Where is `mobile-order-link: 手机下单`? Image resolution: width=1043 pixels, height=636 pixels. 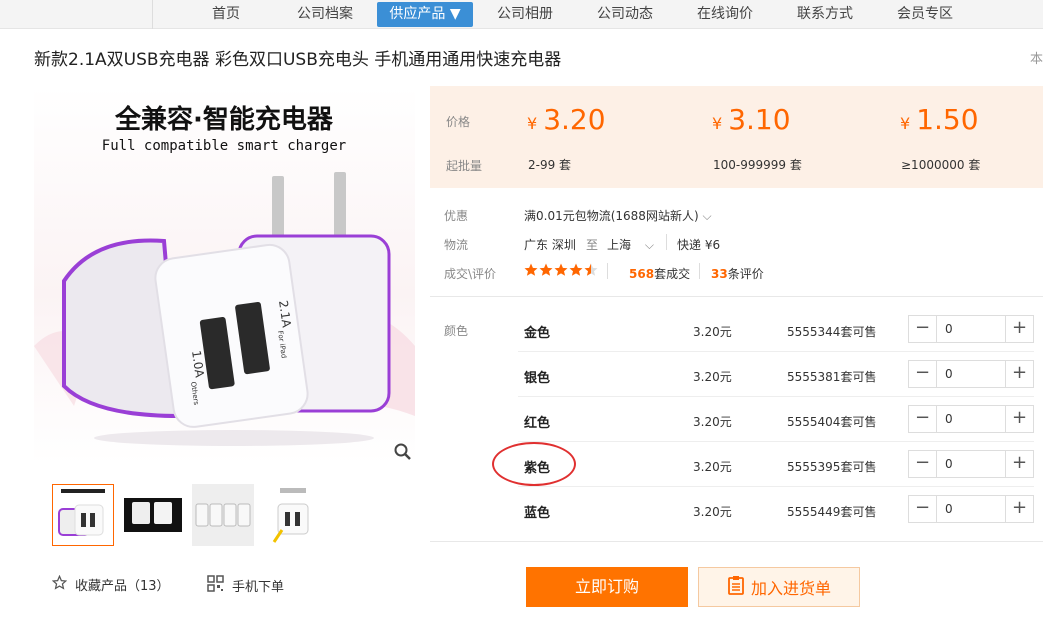
mobile-order-link: 手机下单 is located at coordinates (245, 585).